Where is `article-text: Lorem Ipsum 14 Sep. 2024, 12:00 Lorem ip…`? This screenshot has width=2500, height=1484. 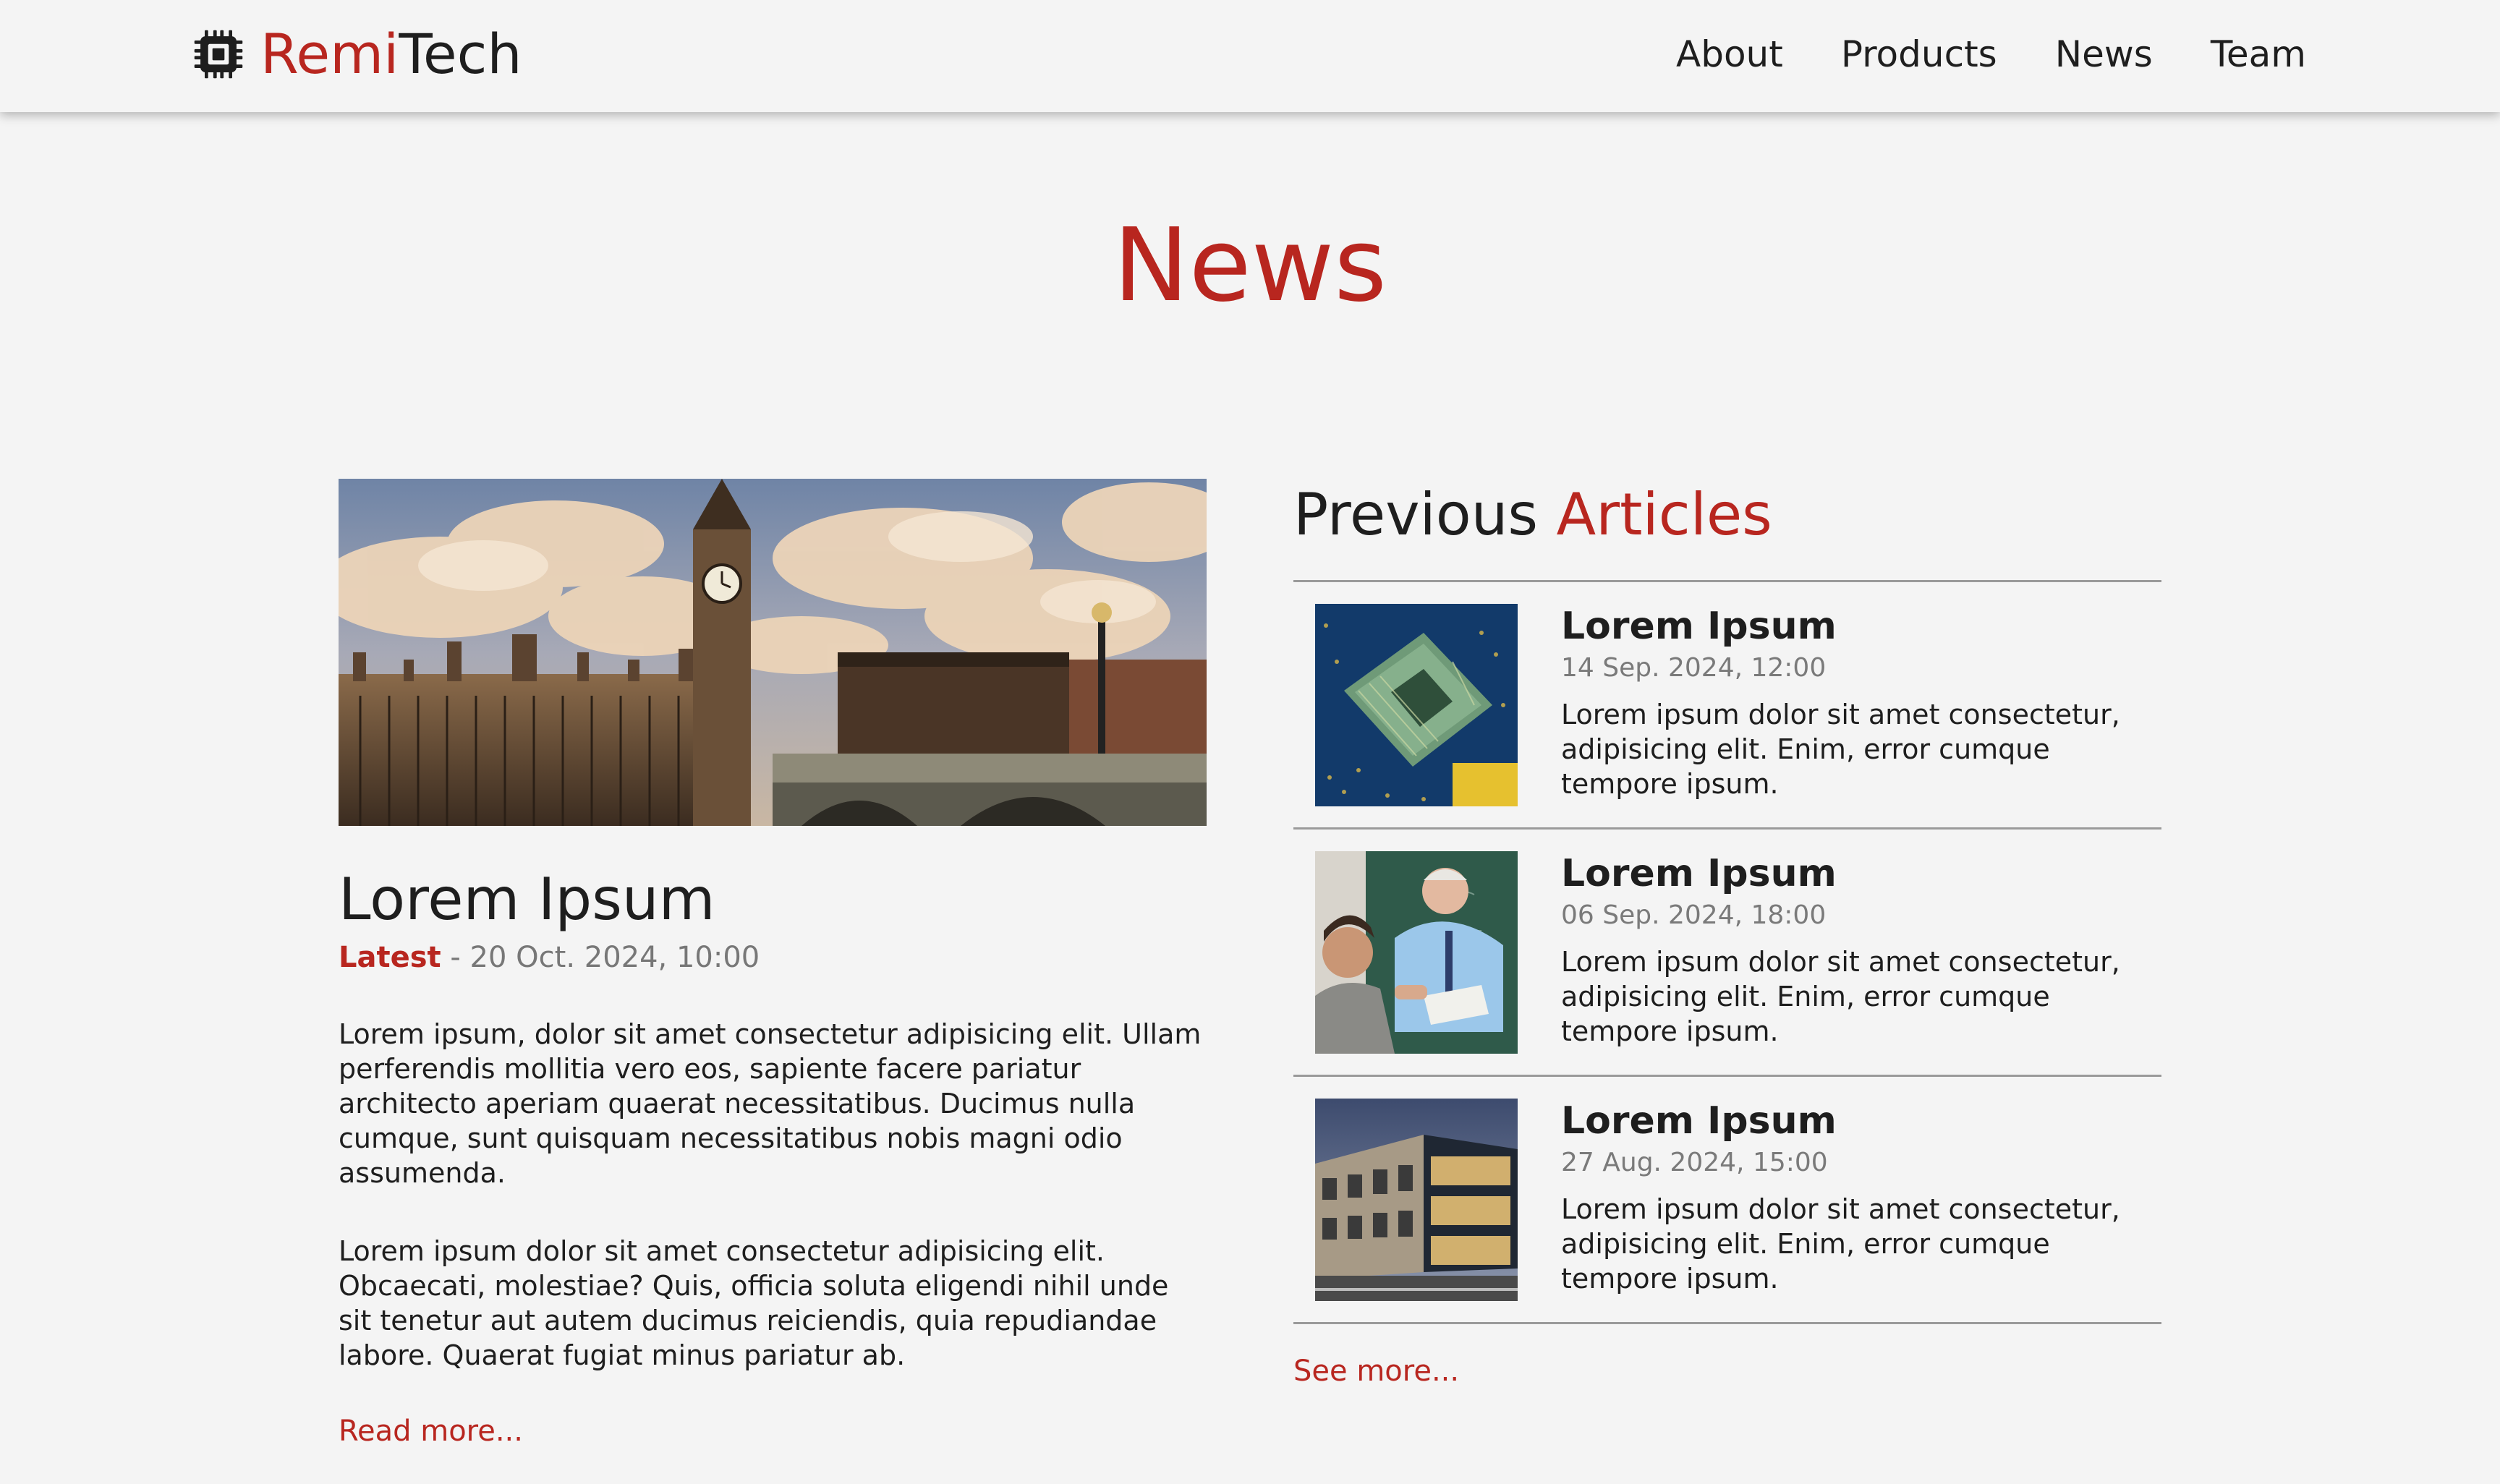
article-text: Lorem Ipsum 14 Sep. 2024, 12:00 Lorem ip… is located at coordinates (1857, 704).